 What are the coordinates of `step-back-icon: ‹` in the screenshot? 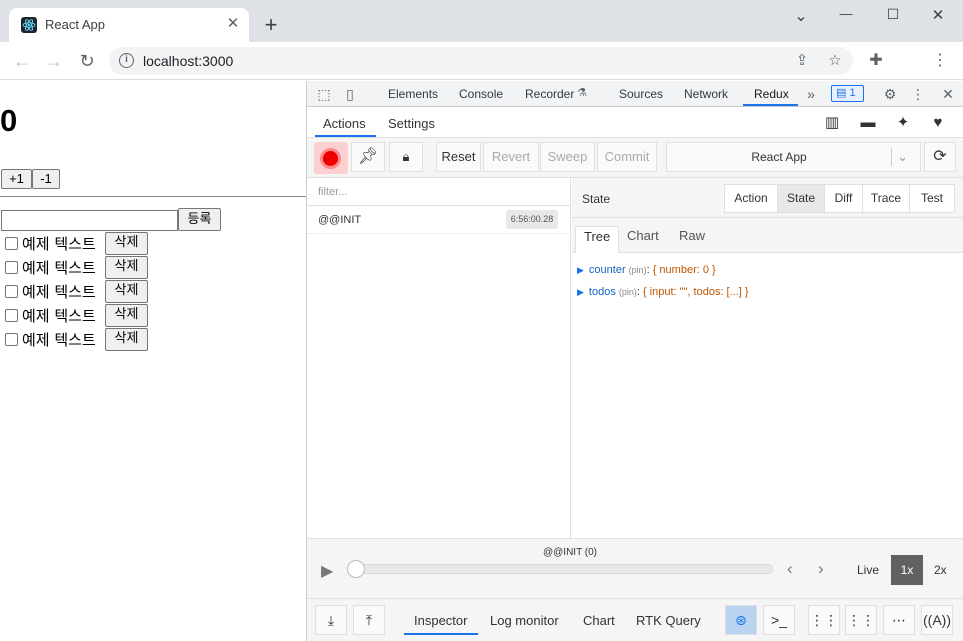 It's located at (790, 569).